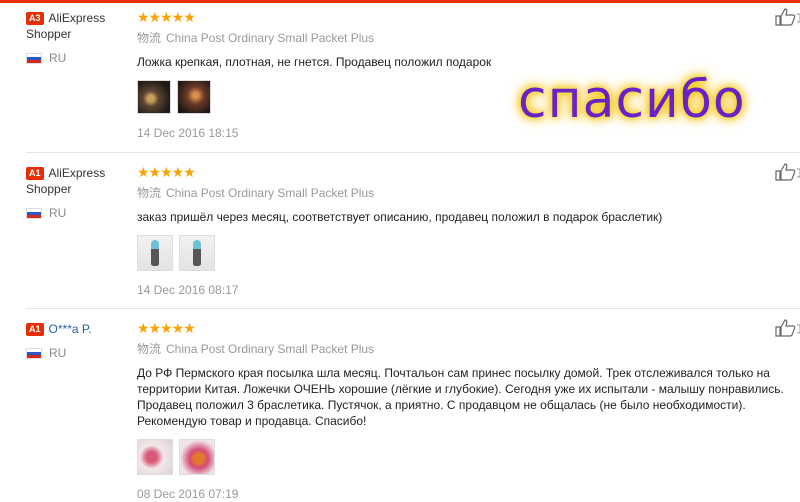  I want to click on top-accent-bar, so click(400, 1).